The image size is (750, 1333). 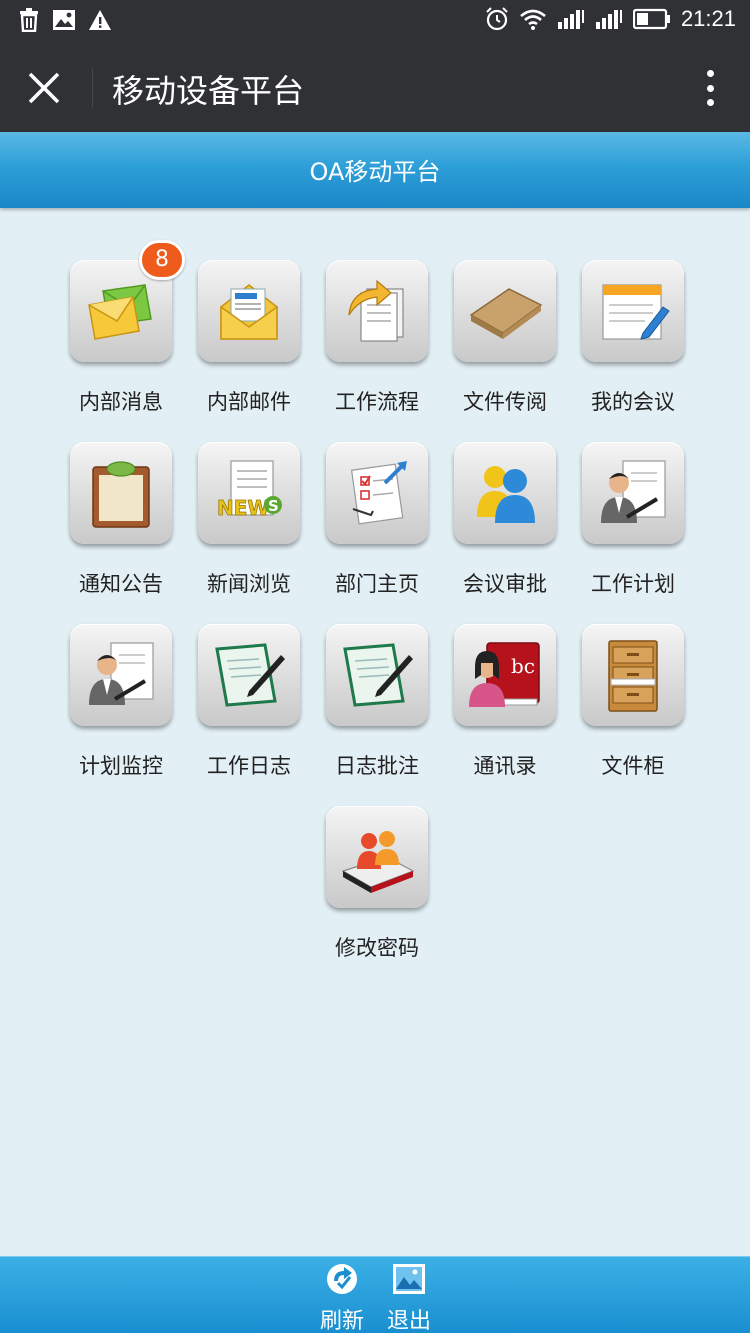 What do you see at coordinates (243, 508) in the screenshot?
I see `svg-text: NEW` at bounding box center [243, 508].